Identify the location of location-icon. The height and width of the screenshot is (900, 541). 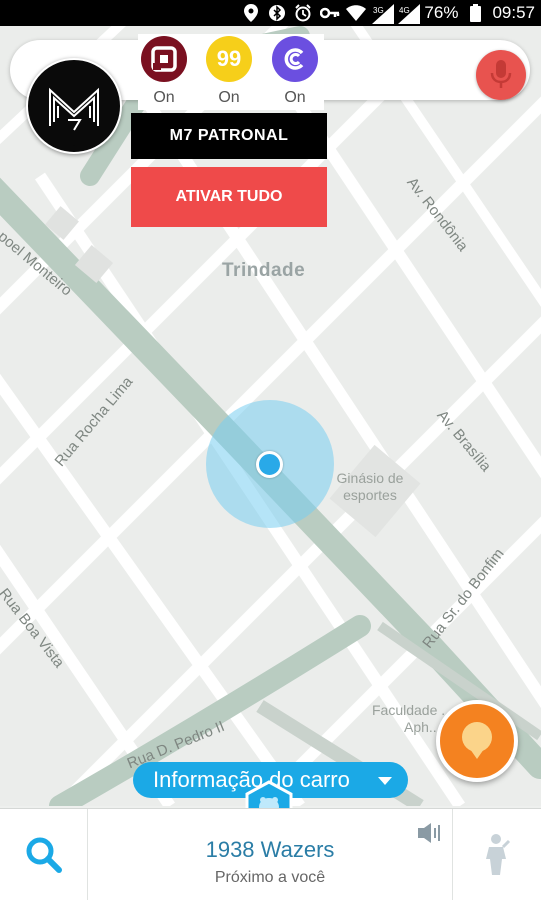
(251, 13).